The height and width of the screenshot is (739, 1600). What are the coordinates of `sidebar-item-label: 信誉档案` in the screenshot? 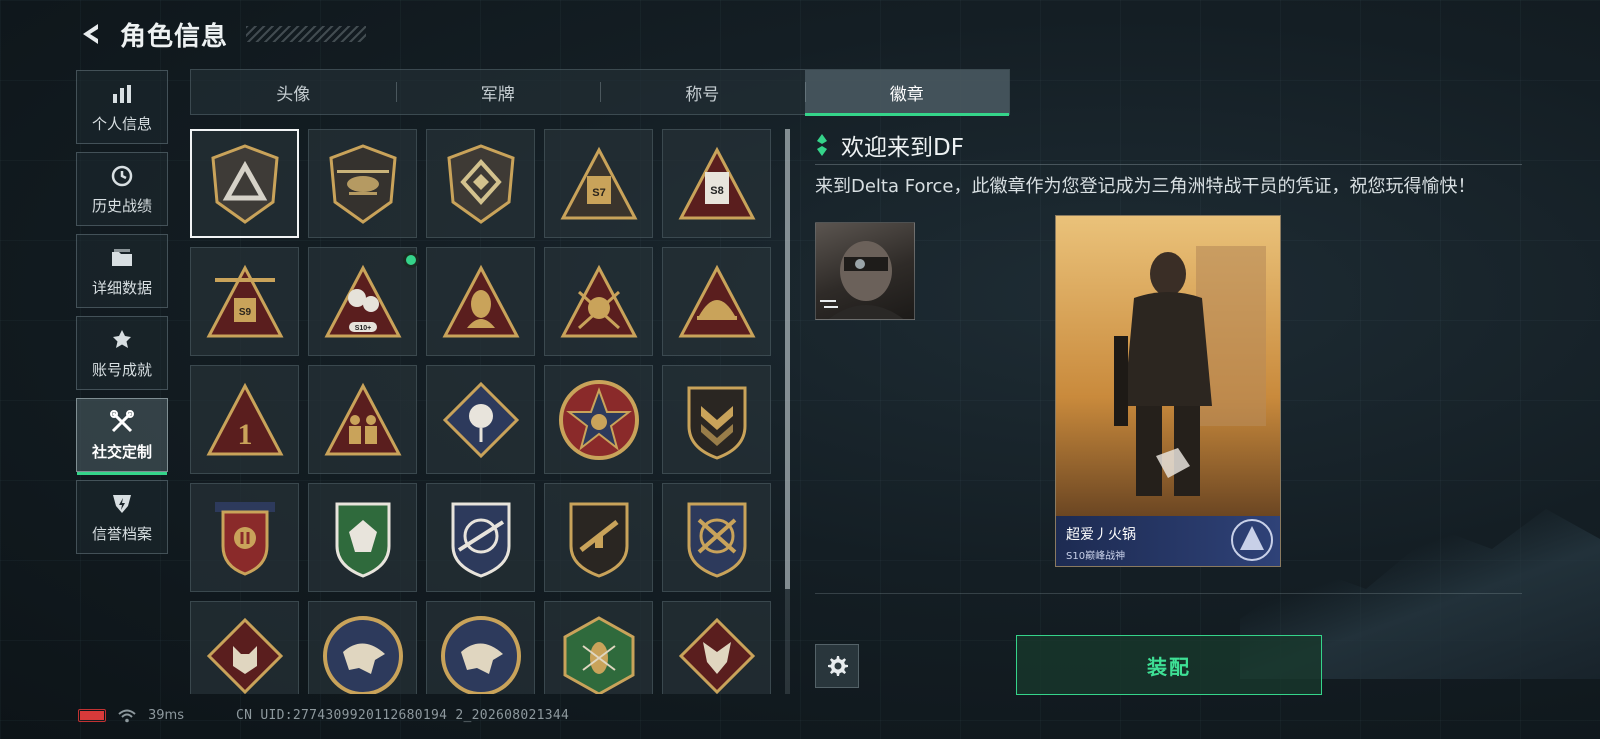 It's located at (121, 533).